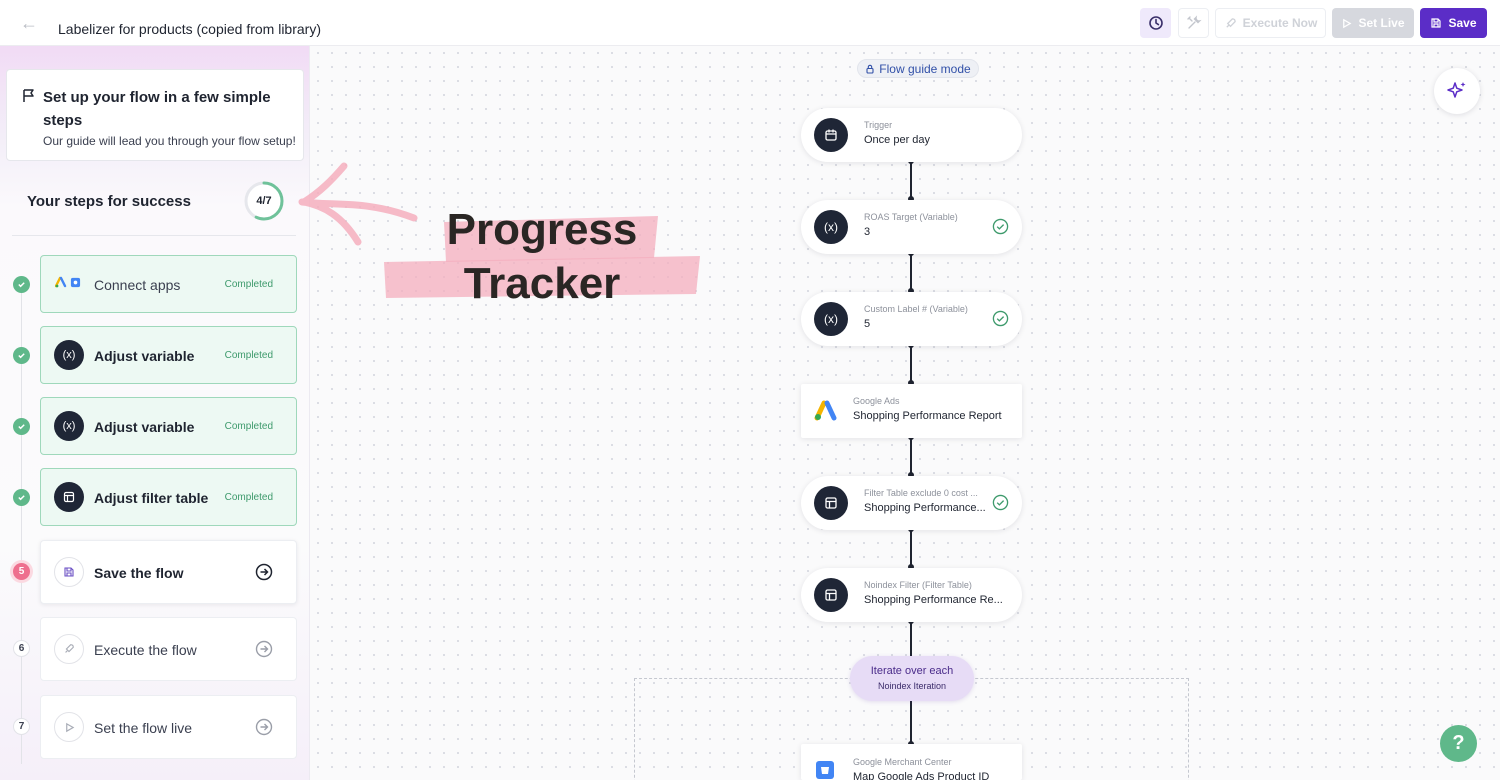  I want to click on step-label: Set the flow live, so click(143, 728).